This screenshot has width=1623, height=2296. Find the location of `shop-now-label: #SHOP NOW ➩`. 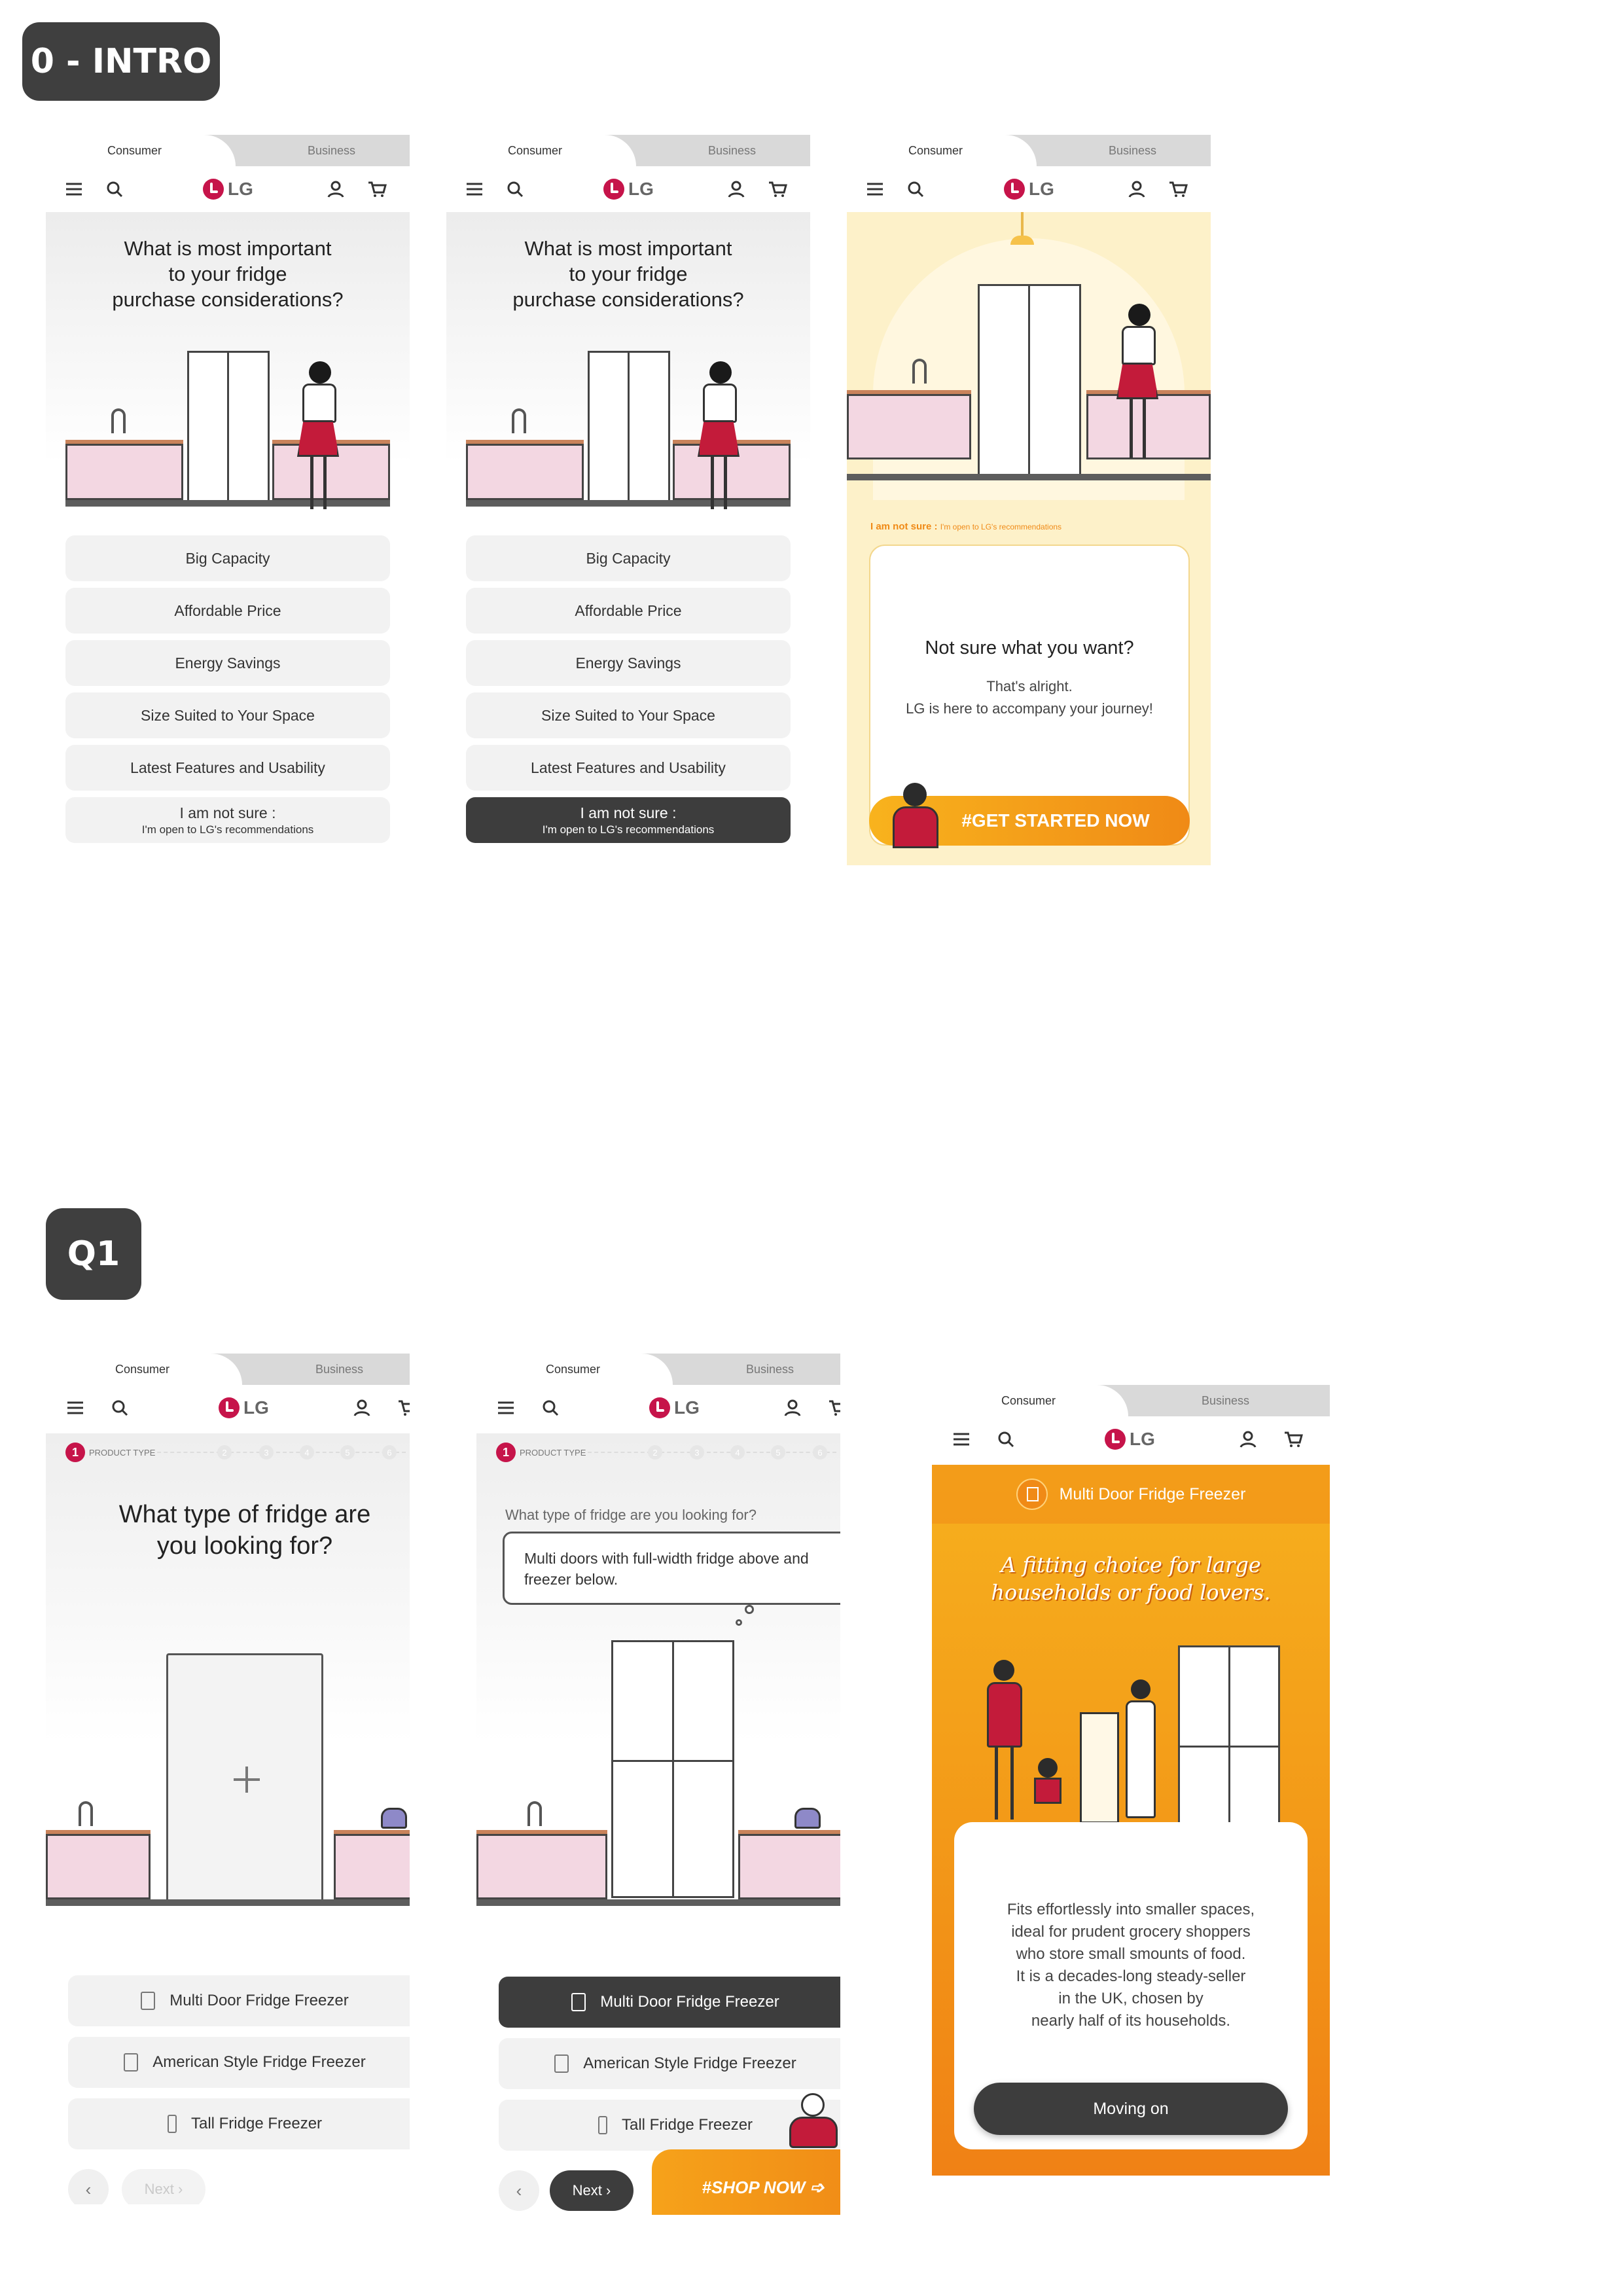

shop-now-label: #SHOP NOW ➩ is located at coordinates (764, 2187).